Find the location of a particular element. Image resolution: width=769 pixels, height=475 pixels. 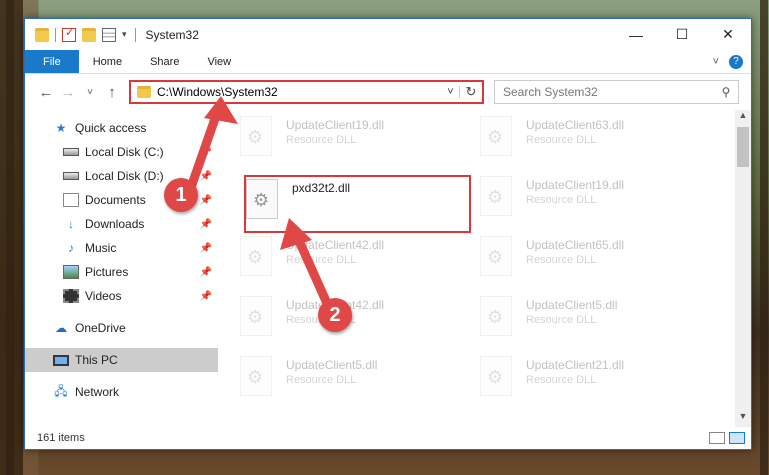

sidebar-item-local-disk-c: Local Disk (C:) 📌 is located at coordinates (121, 152).